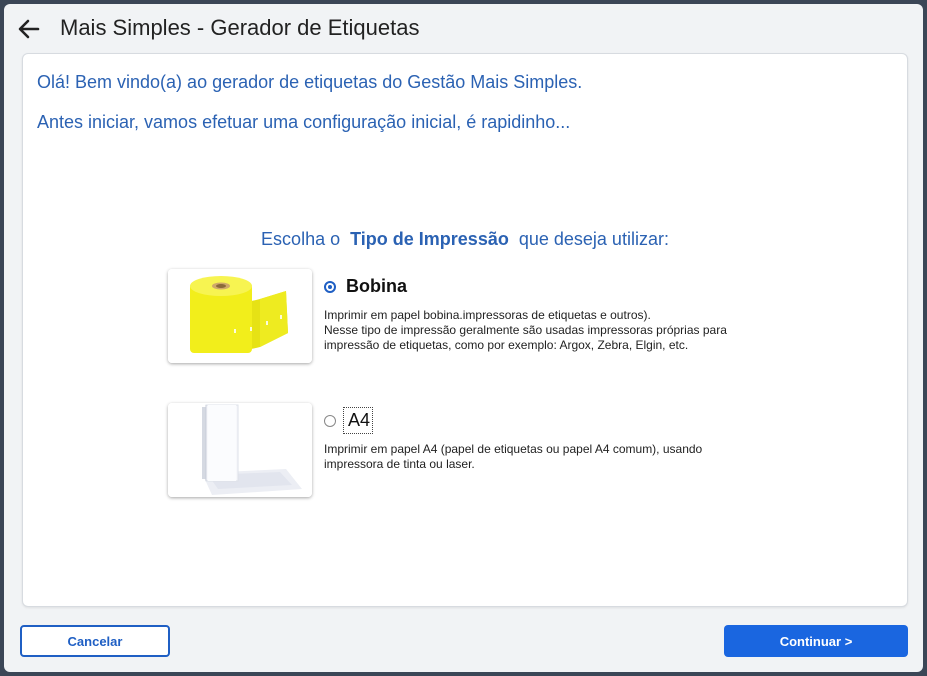 This screenshot has width=927, height=676. What do you see at coordinates (330, 286) in the screenshot?
I see `radio-bobina` at bounding box center [330, 286].